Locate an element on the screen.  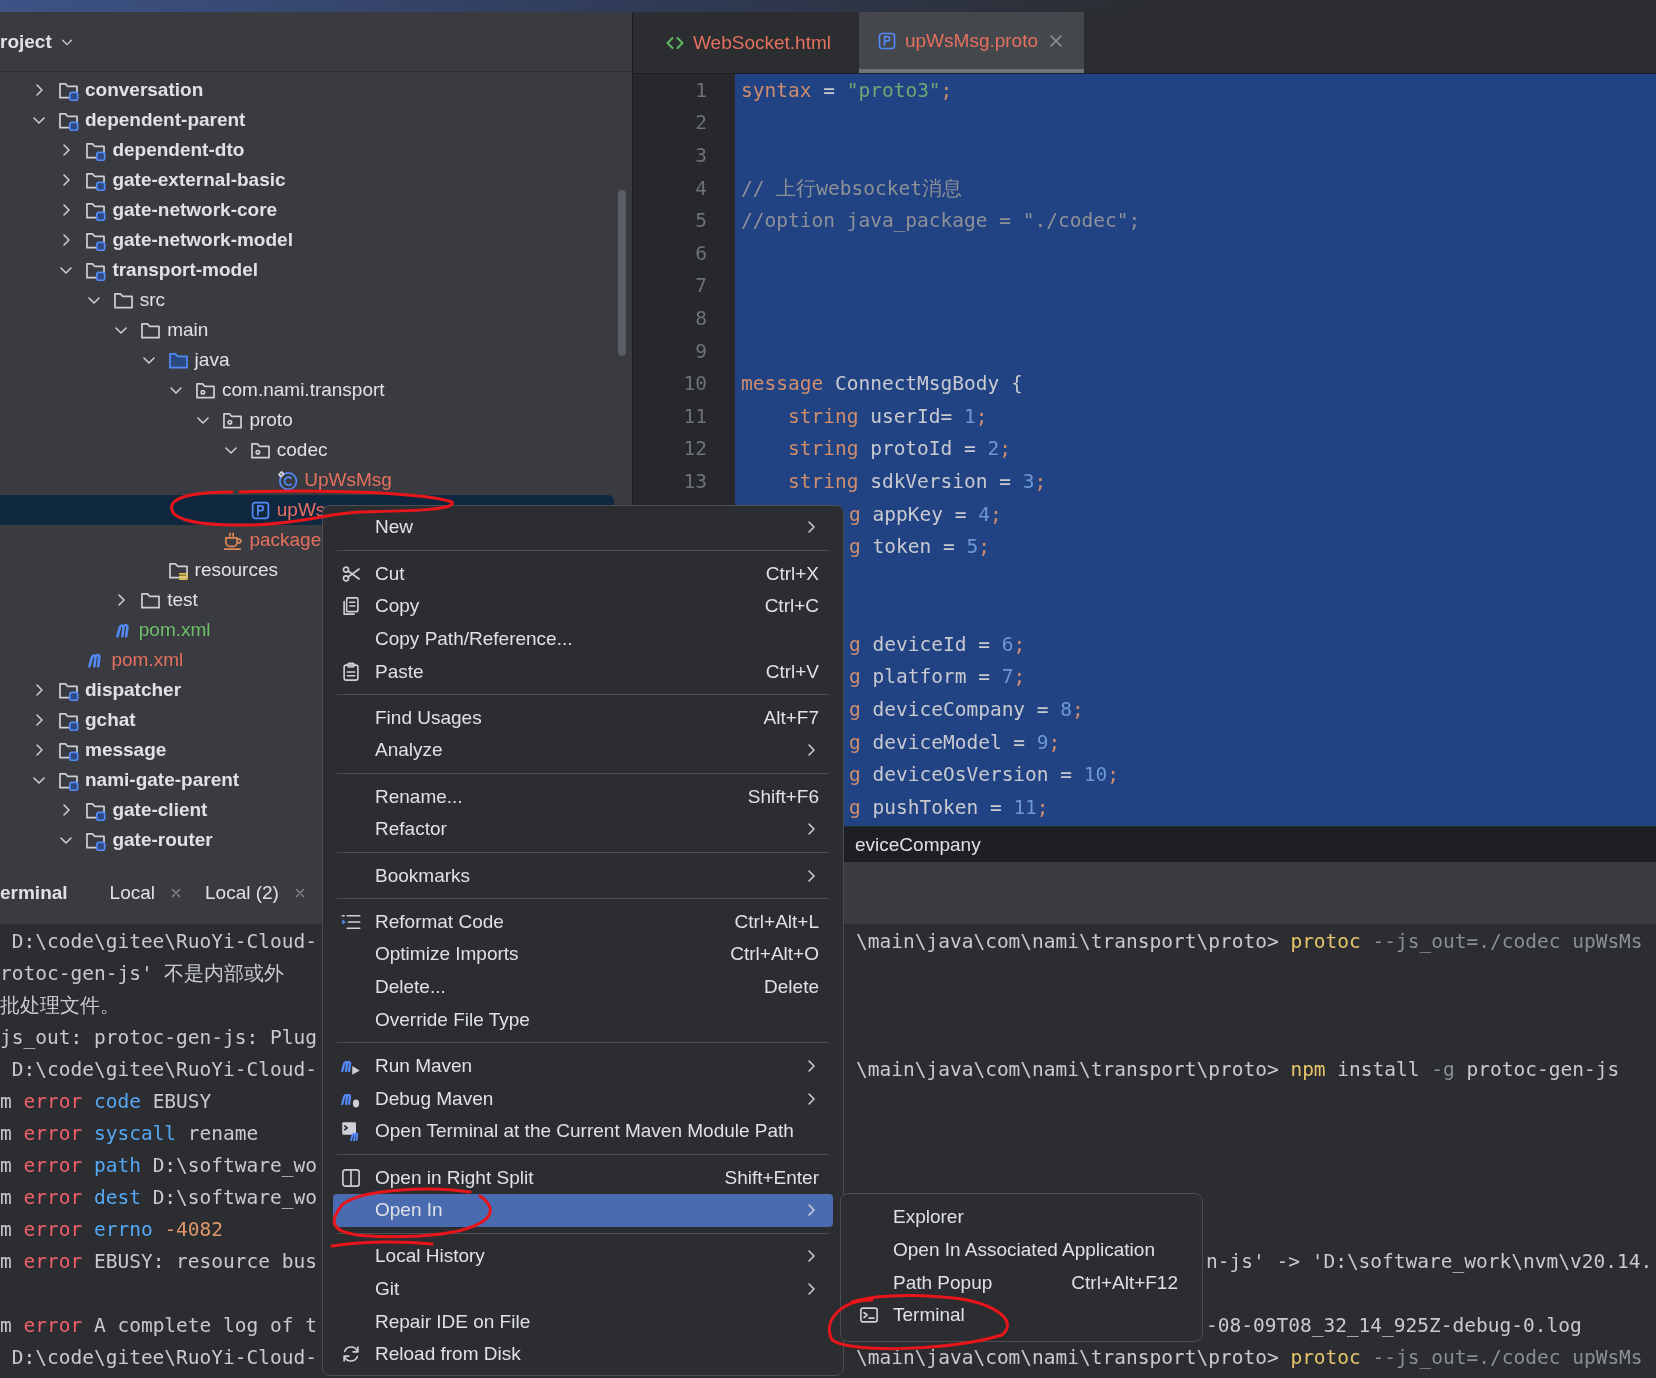
class-icon is located at coordinates (288, 480).